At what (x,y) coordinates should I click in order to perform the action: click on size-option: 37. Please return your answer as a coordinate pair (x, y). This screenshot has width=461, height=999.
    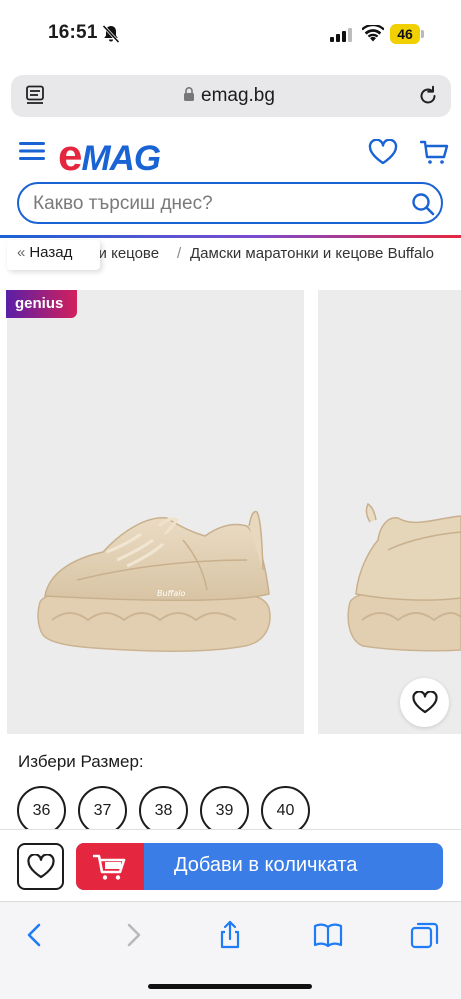
    Looking at the image, I should click on (102, 810).